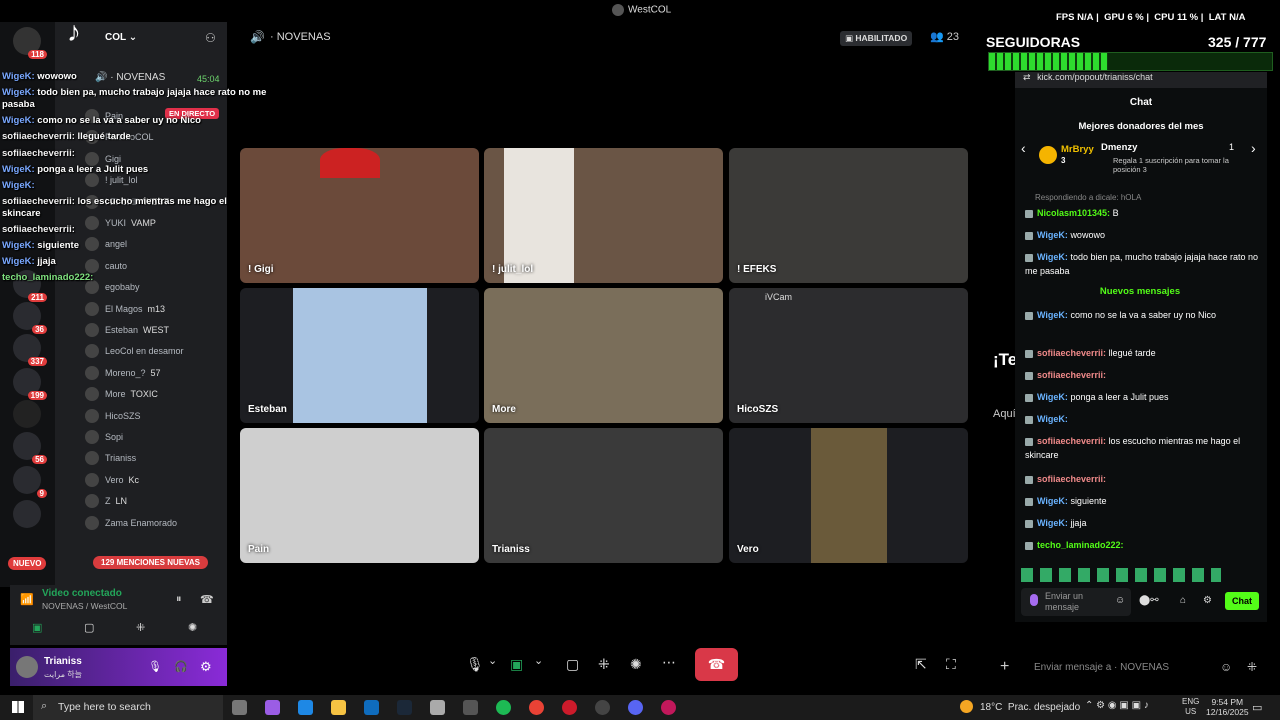  Describe the element at coordinates (179, 599) in the screenshot. I see `noise-icon: ⏸` at that location.